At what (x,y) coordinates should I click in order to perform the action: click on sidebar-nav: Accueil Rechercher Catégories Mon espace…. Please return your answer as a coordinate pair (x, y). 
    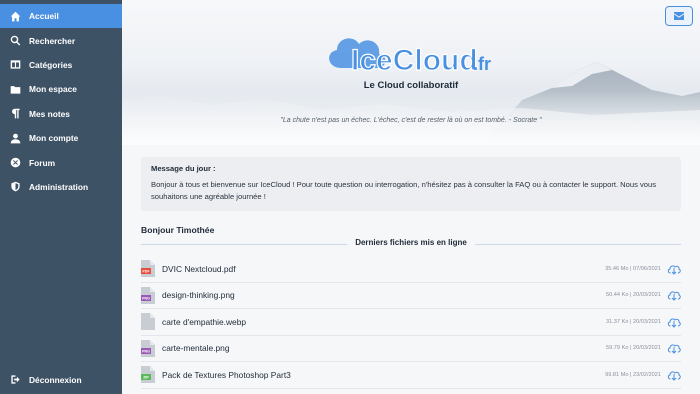
    Looking at the image, I should click on (61, 99).